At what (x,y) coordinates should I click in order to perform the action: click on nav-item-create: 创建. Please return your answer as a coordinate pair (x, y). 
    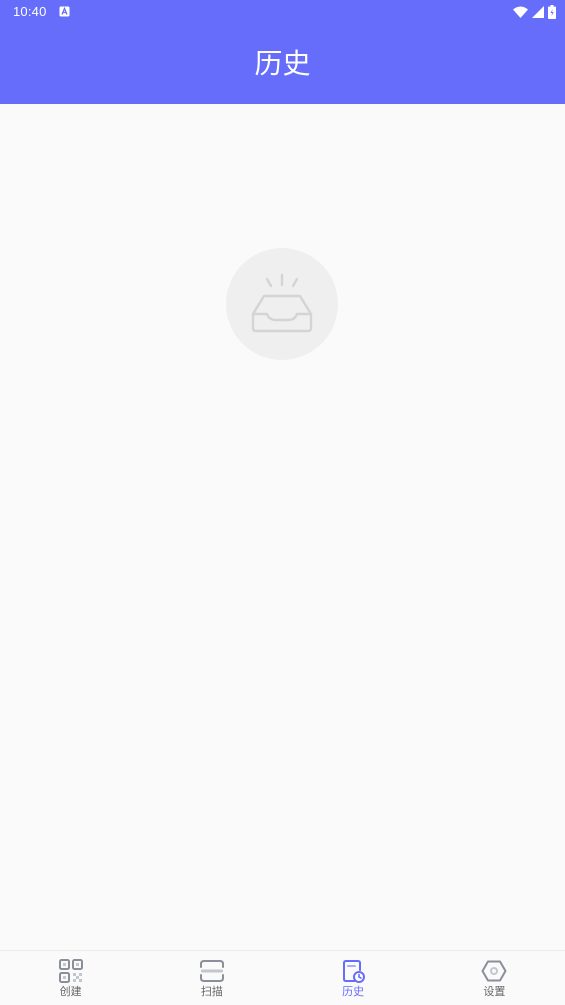
    Looking at the image, I should click on (70, 978).